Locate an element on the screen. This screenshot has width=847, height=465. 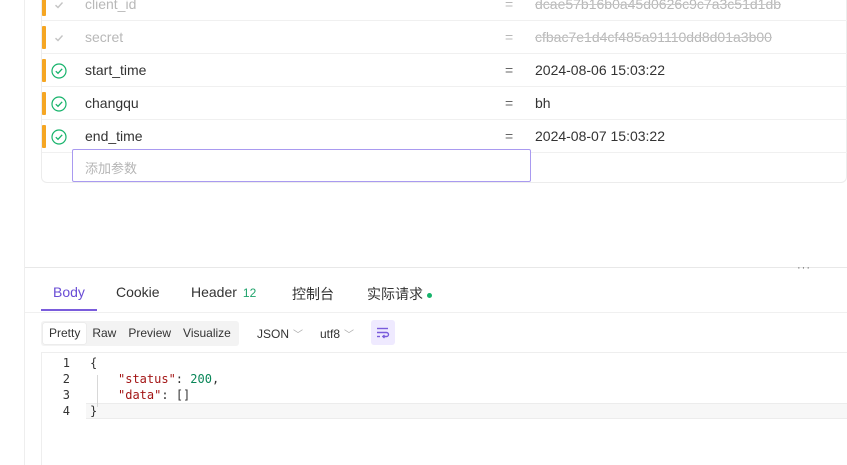
param-key: end_time is located at coordinates (114, 136).